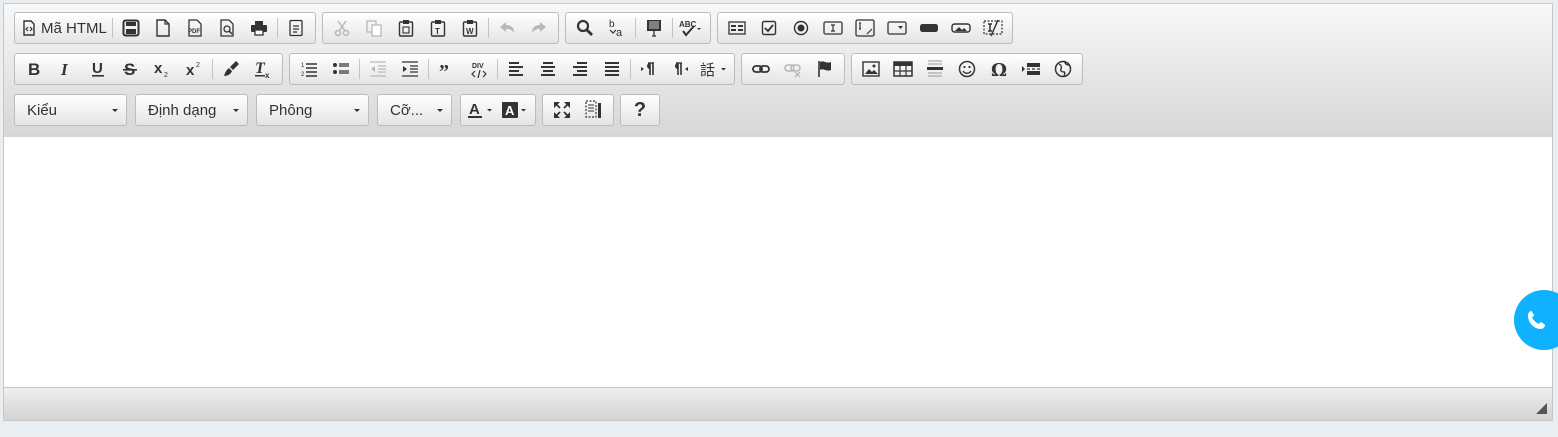 Image resolution: width=1558 pixels, height=437 pixels. Describe the element at coordinates (296, 28) in the screenshot. I see `templates-button` at that location.